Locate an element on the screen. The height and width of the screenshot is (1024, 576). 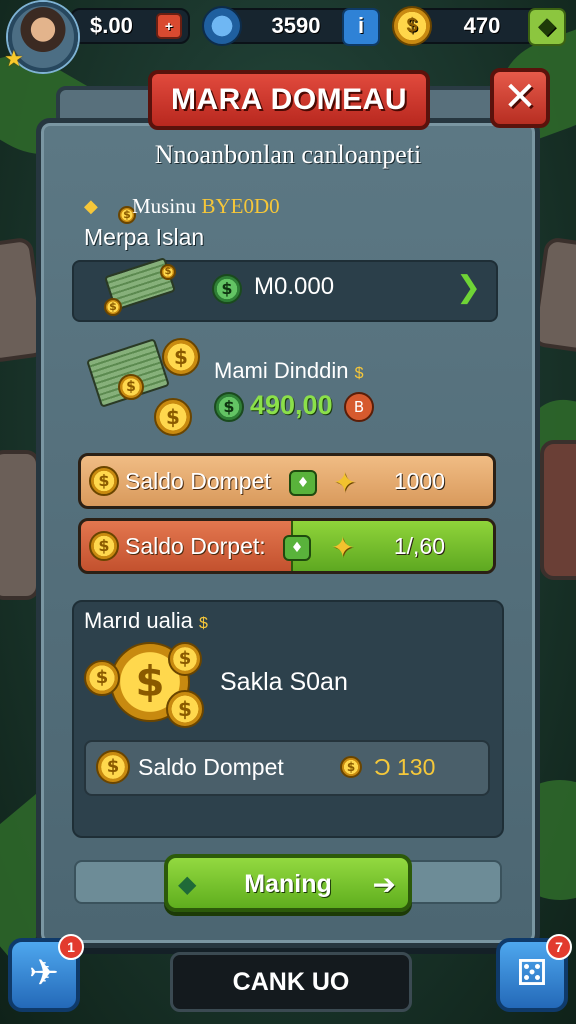
primary-button: ◆ Maning ➔ is located at coordinates (288, 883).